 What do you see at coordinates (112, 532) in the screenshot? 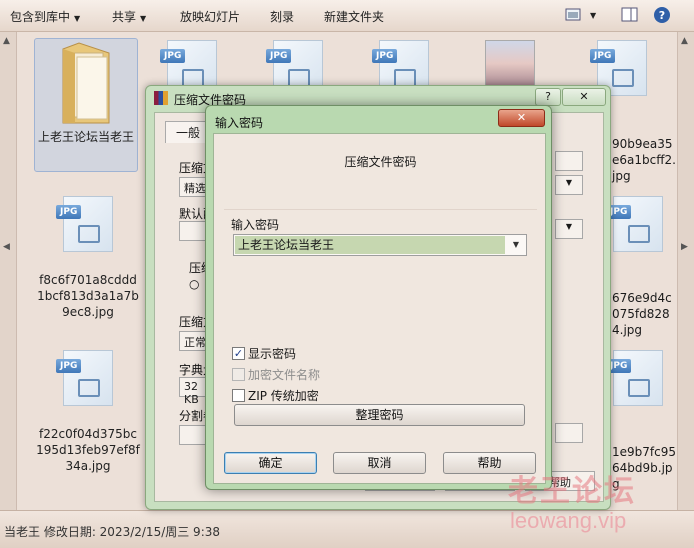
I see `status-text: 当老王 修改日期: 2023/2/15/周三 9:38` at bounding box center [112, 532].